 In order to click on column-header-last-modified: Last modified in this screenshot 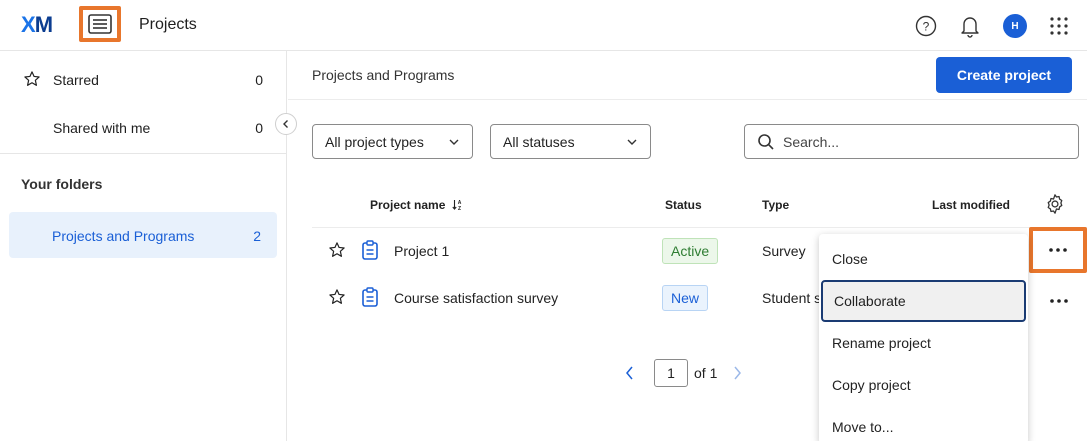, I will do `click(971, 205)`.